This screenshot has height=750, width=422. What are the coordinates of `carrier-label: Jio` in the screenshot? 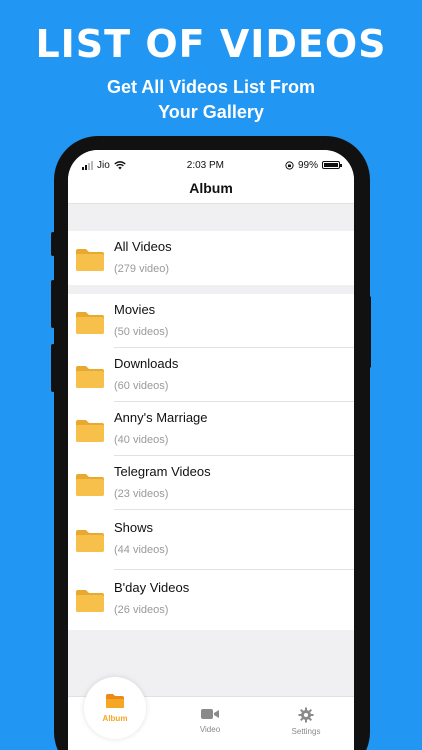 It's located at (103, 165).